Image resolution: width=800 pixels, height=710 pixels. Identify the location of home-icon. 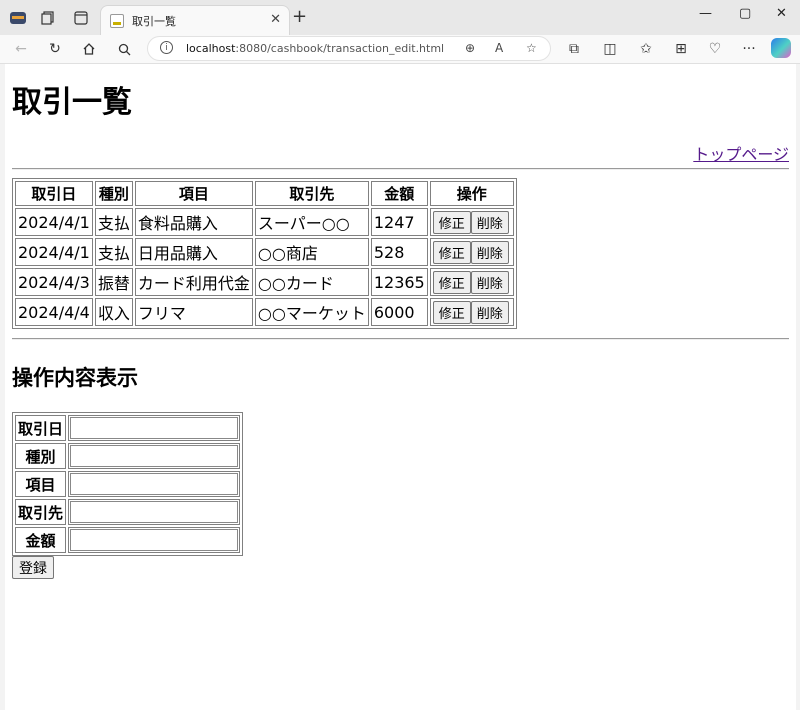
(89, 49).